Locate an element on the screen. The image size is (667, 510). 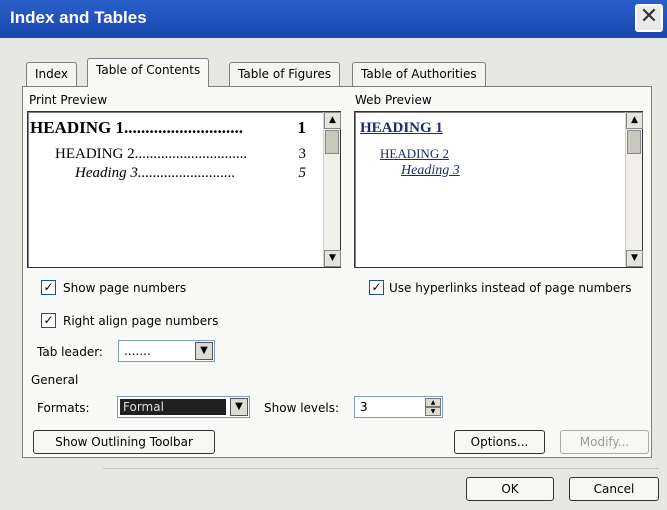
spin-up-button: ▲ is located at coordinates (433, 402).